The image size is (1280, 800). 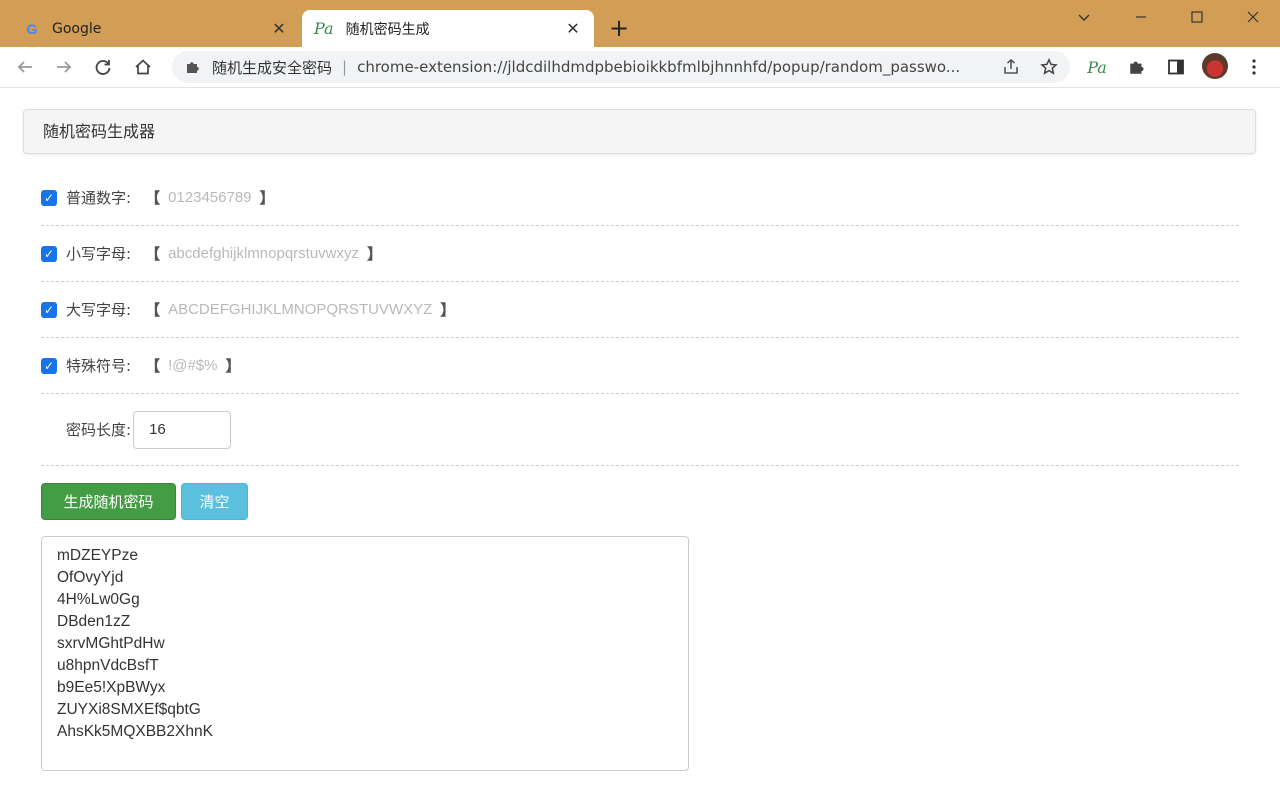 What do you see at coordinates (300, 309) in the screenshot?
I see `uppercase-chars: ABCDEFGHIJKLMNOPQRSTUVWXYZ` at bounding box center [300, 309].